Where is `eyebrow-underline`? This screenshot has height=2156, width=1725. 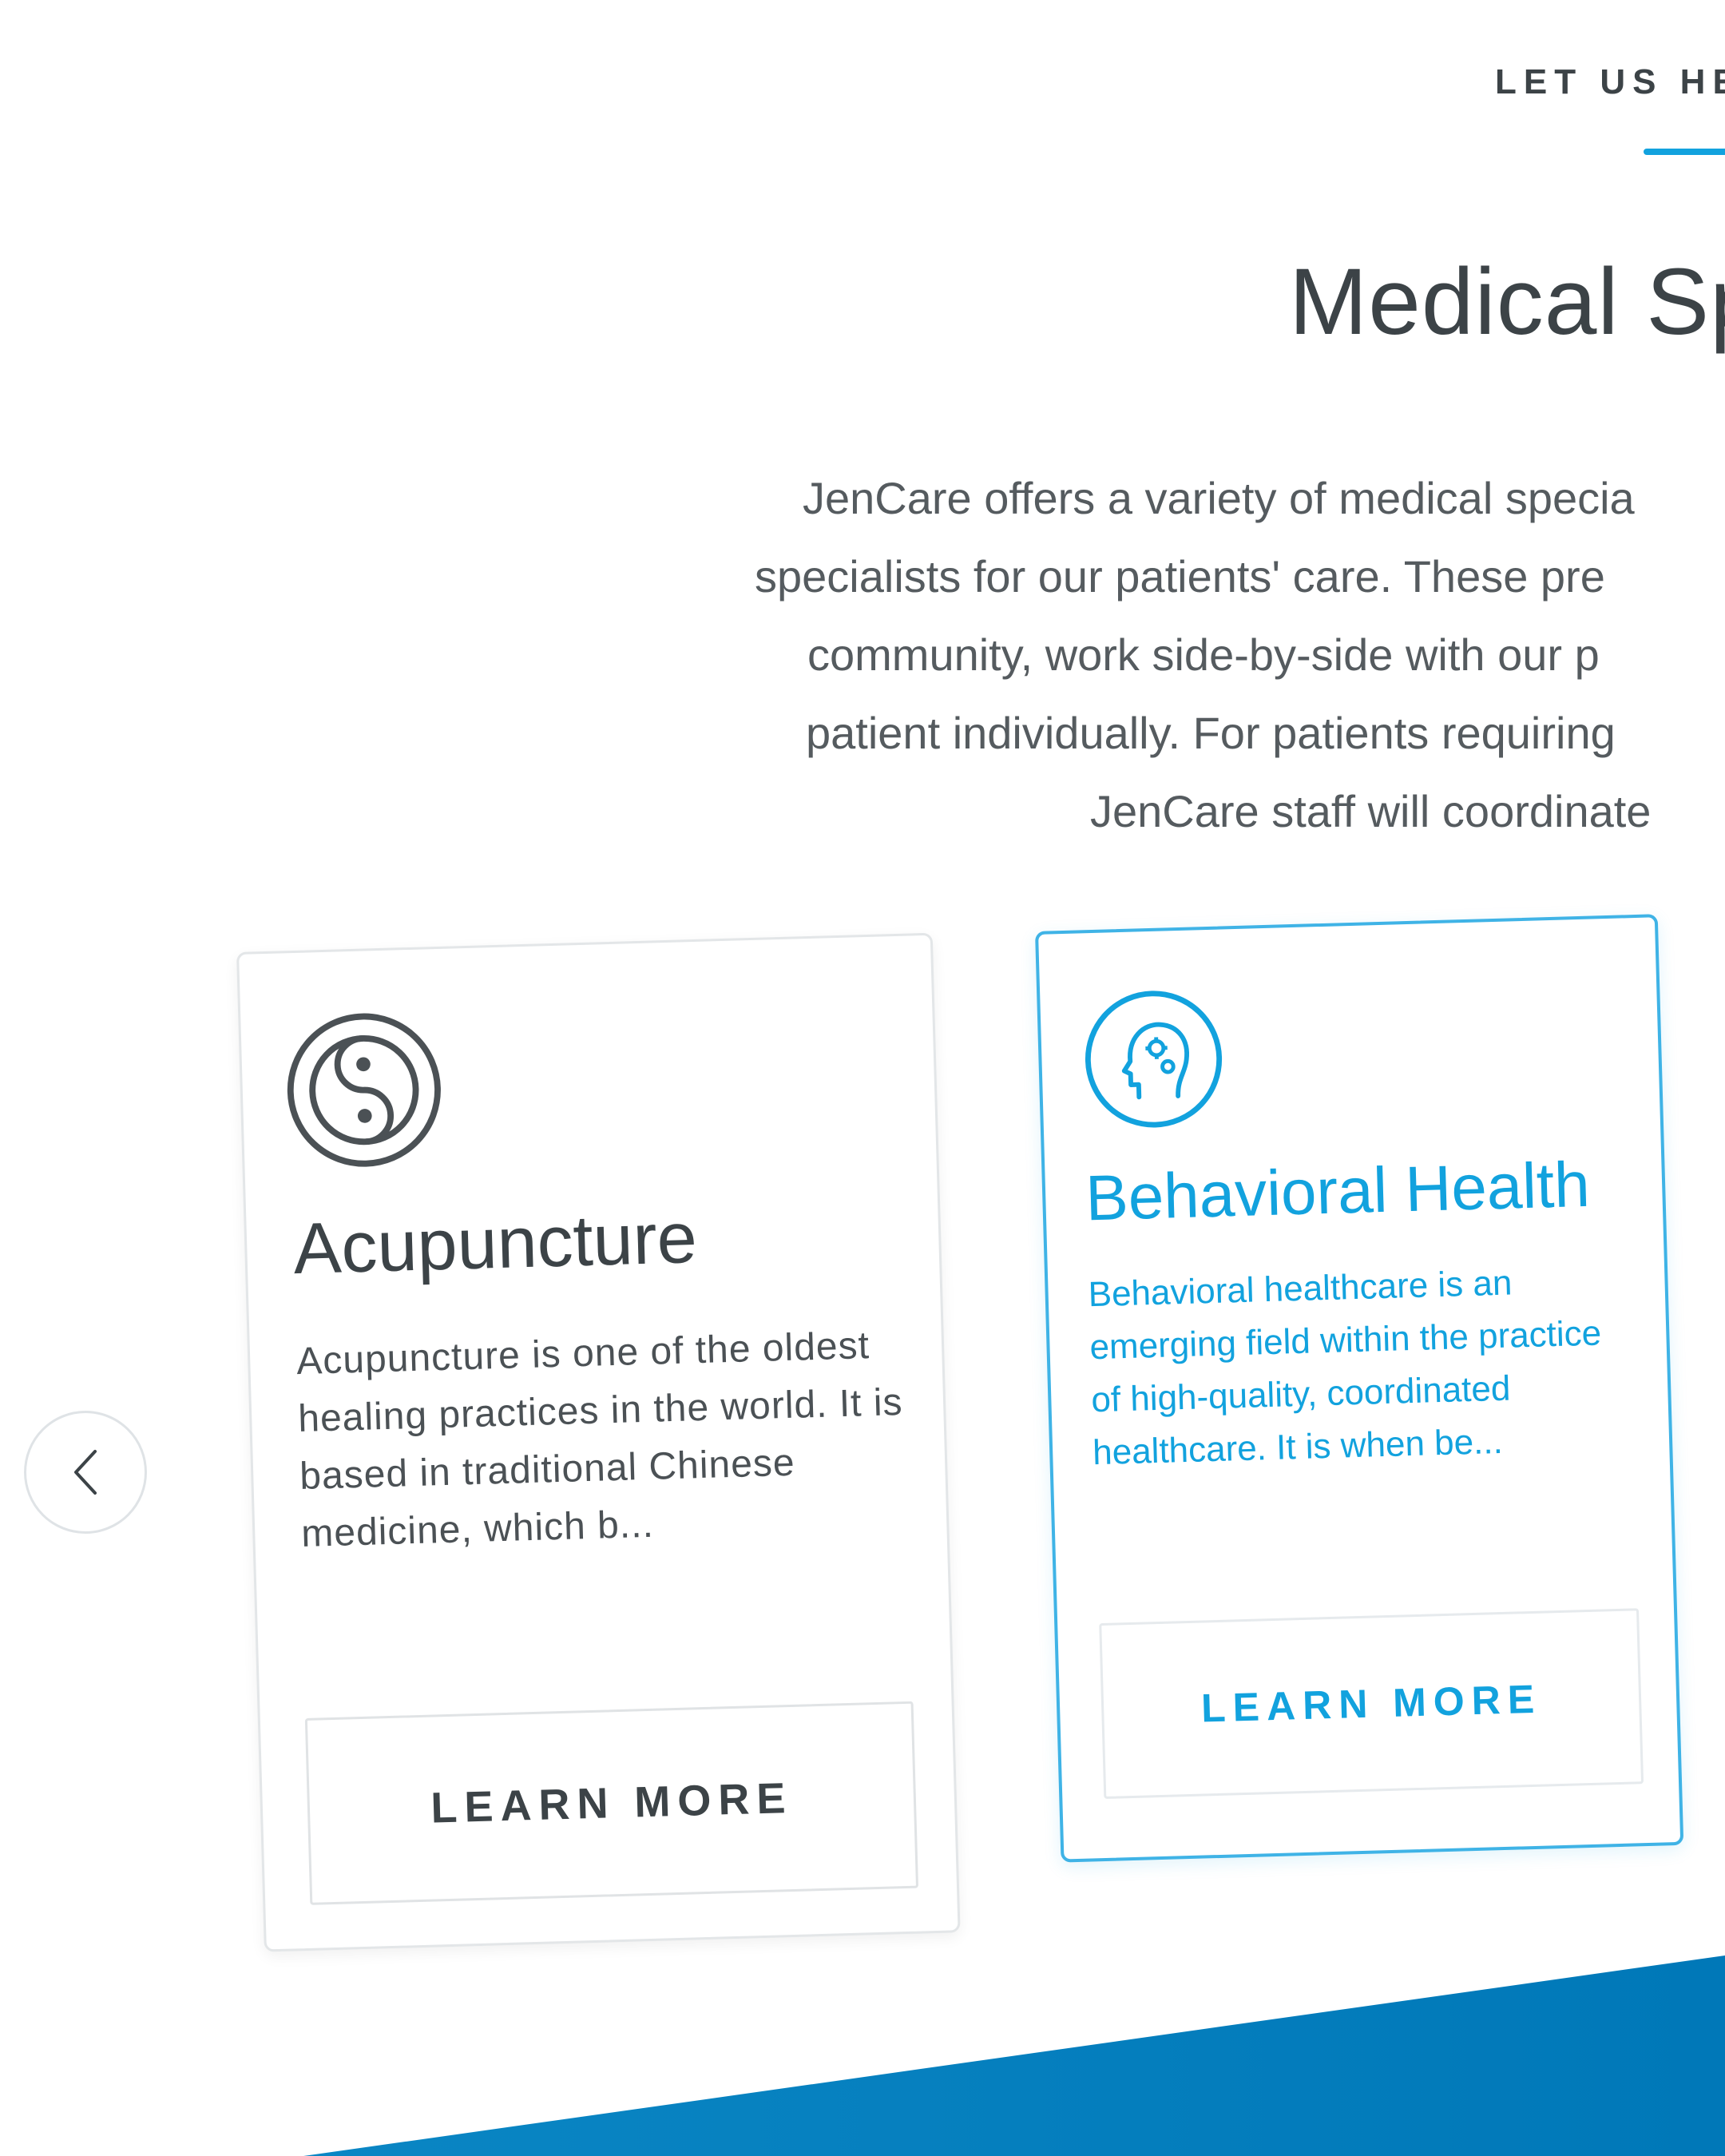 eyebrow-underline is located at coordinates (1685, 152).